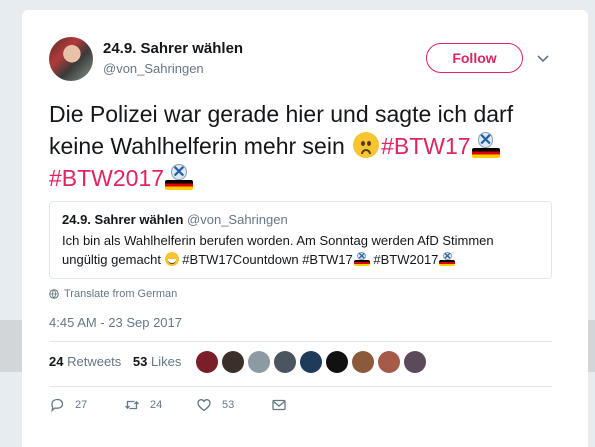 The image size is (595, 447). Describe the element at coordinates (366, 145) in the screenshot. I see `sad-face-icon` at that location.